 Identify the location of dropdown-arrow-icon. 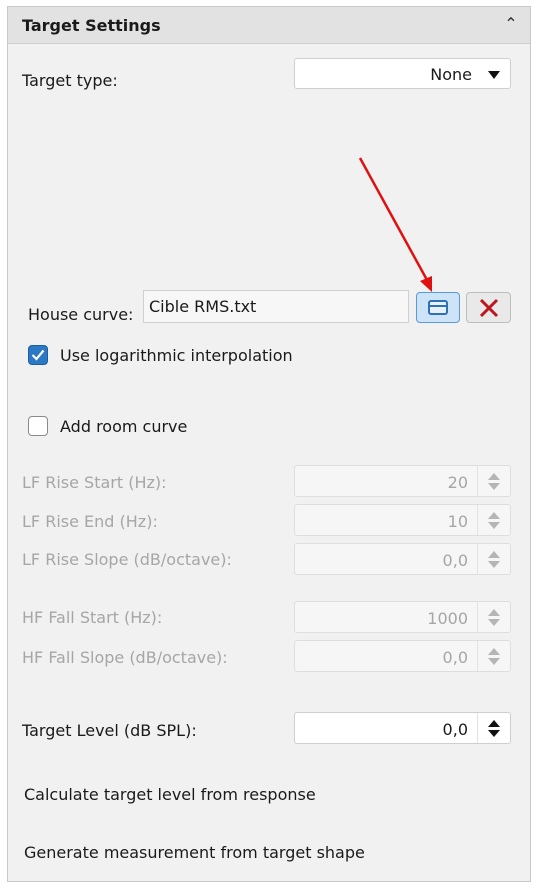
(494, 75).